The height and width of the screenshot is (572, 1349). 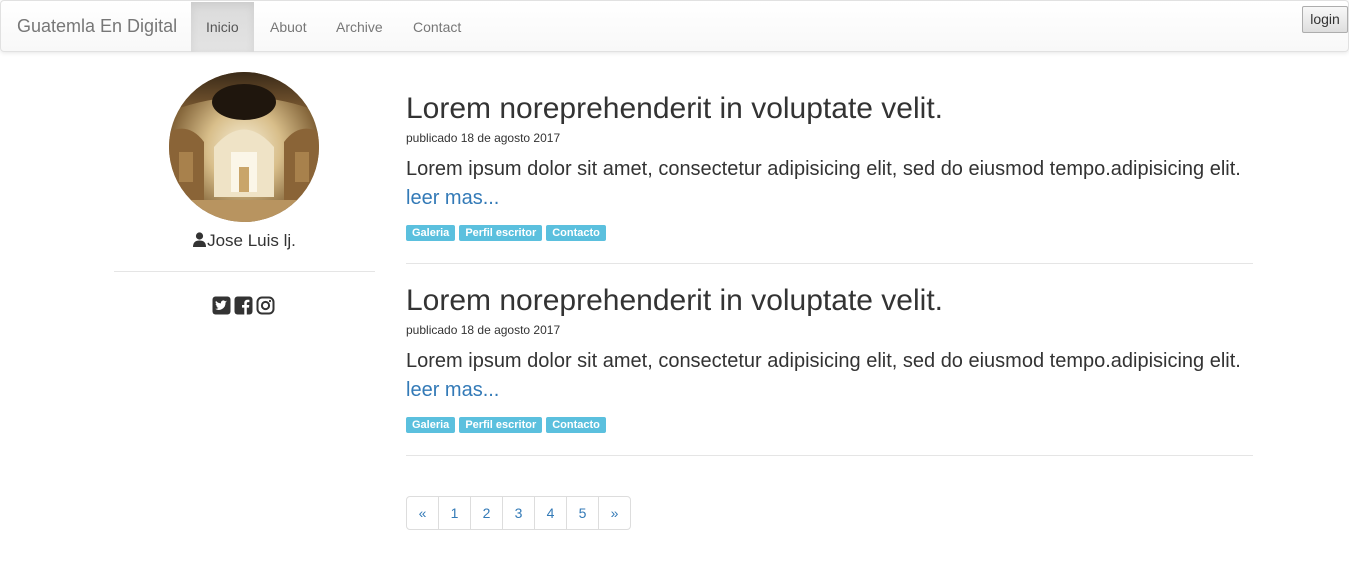 I want to click on instagram-icon, so click(x=265, y=305).